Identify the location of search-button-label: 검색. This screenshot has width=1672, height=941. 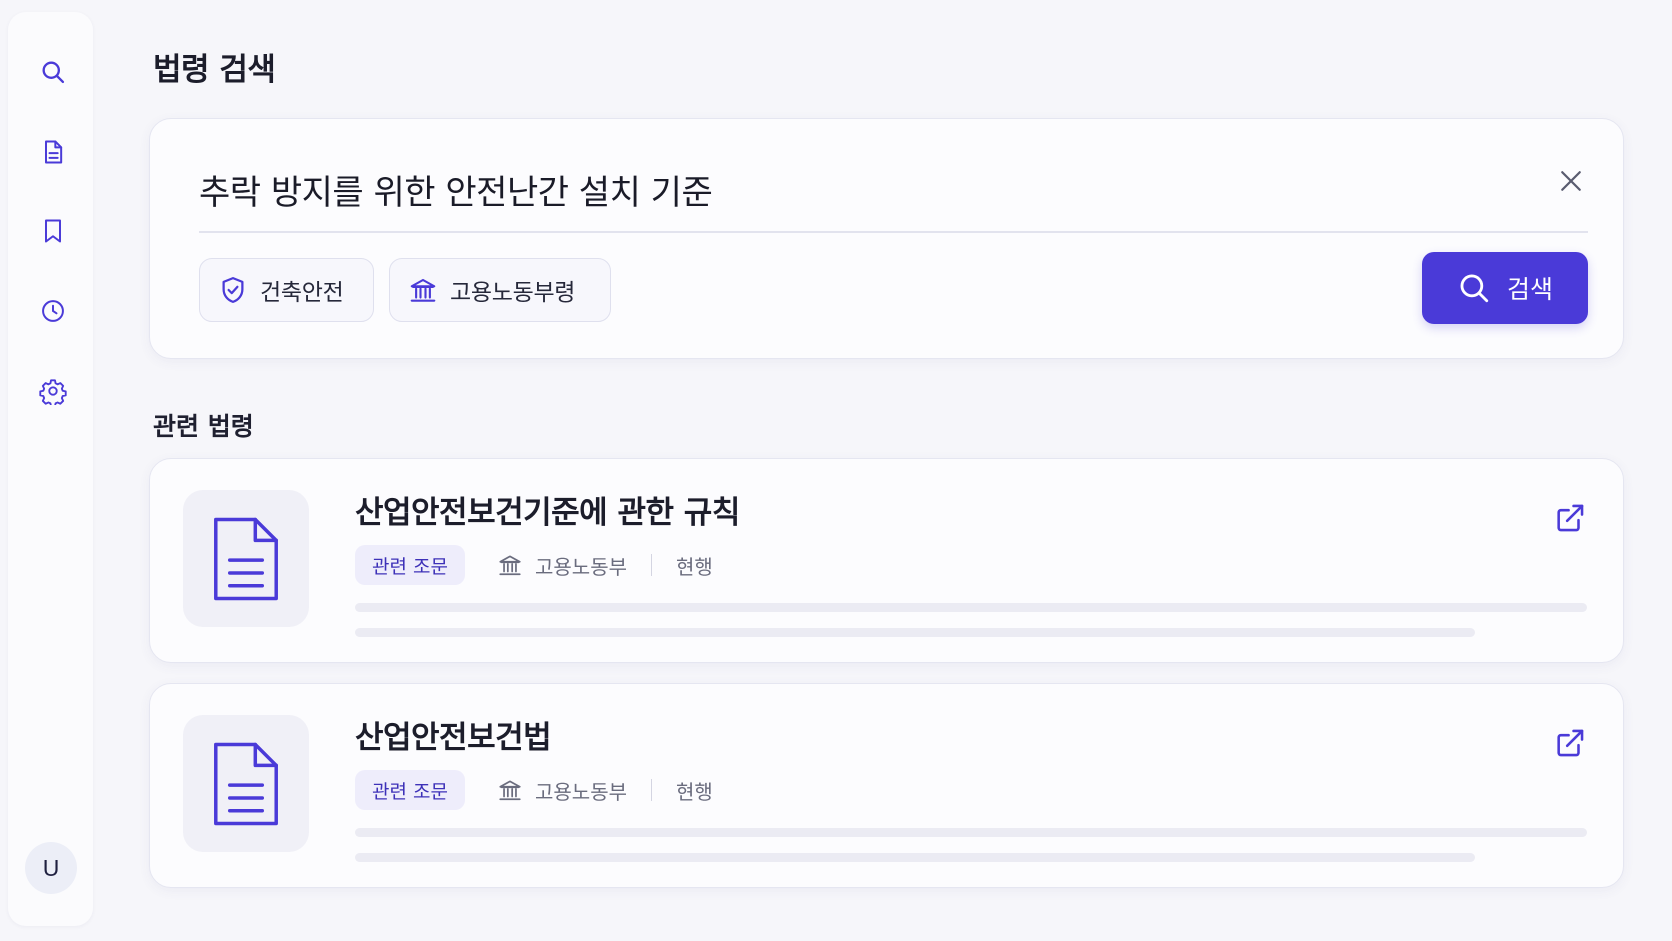
(1529, 289).